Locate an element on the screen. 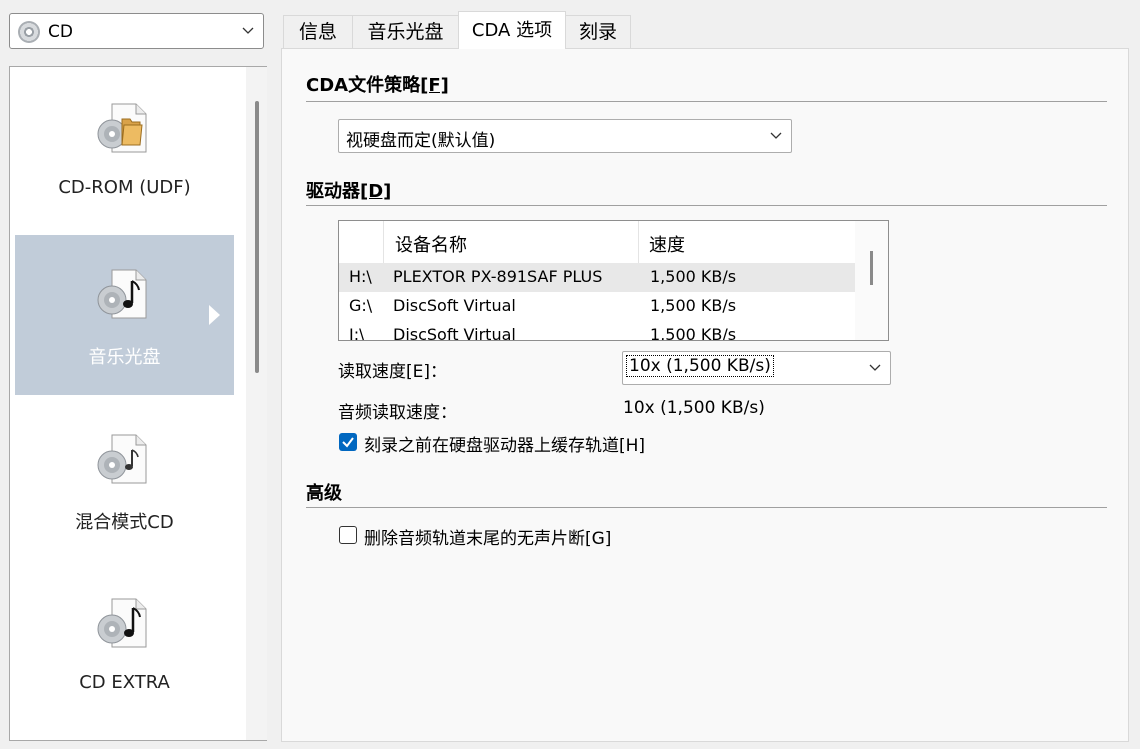 The width and height of the screenshot is (1140, 749). cda-policy-value: 视硬盘而定(默认值) is located at coordinates (421, 141).